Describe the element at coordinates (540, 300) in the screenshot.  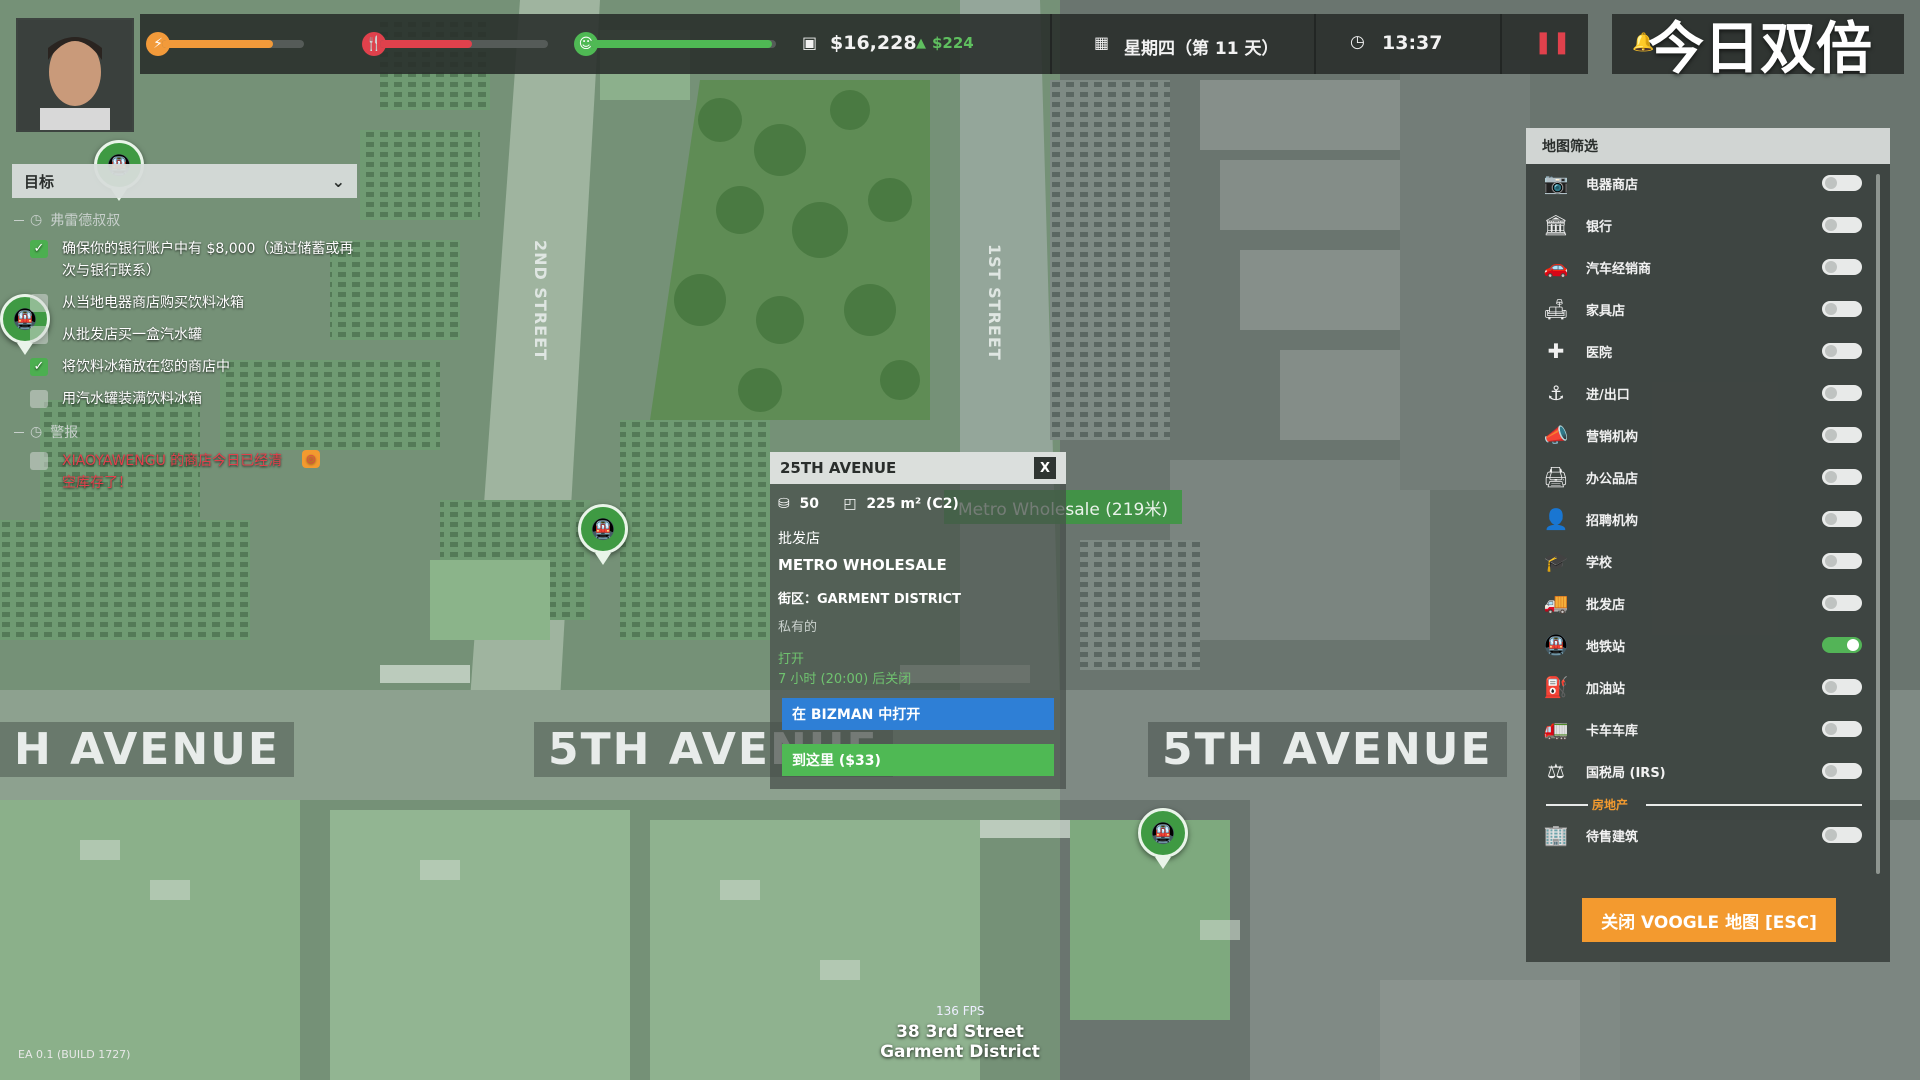
I see `street-label-2nd: 2ND STREET` at that location.